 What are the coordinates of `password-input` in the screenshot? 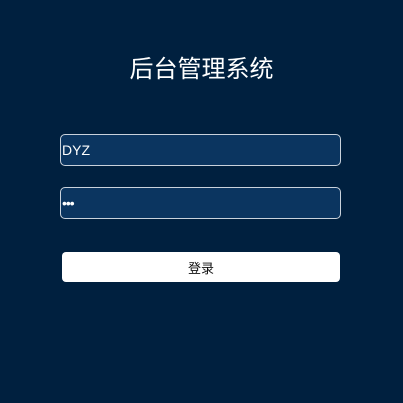 It's located at (200, 203).